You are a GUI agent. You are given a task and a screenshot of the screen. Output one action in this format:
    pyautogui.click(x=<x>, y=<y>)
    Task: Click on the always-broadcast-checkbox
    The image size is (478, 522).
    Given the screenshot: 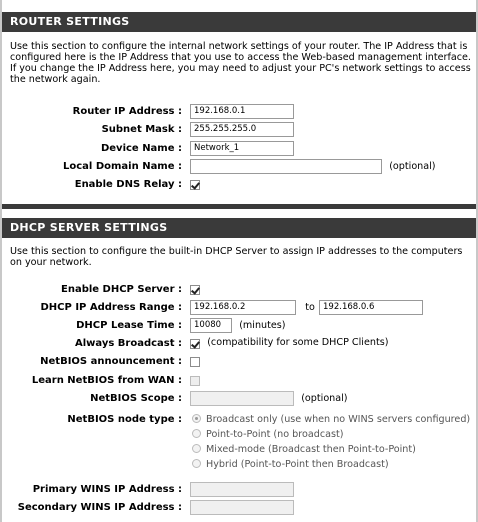 What is the action you would take?
    pyautogui.click(x=195, y=344)
    